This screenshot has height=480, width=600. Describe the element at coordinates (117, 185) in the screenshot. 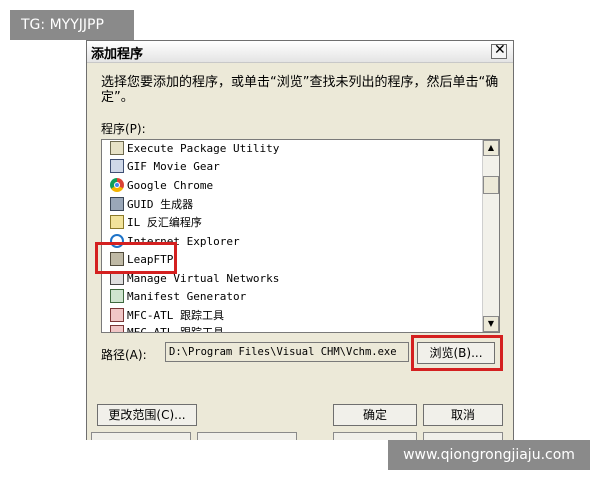

I see `chrome-icon` at that location.